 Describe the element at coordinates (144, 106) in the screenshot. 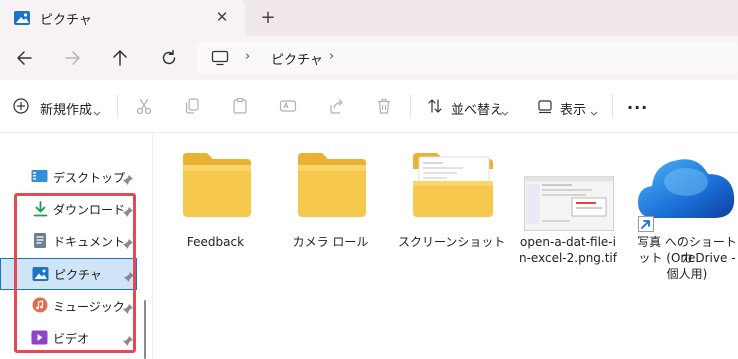

I see `cut-icon` at that location.